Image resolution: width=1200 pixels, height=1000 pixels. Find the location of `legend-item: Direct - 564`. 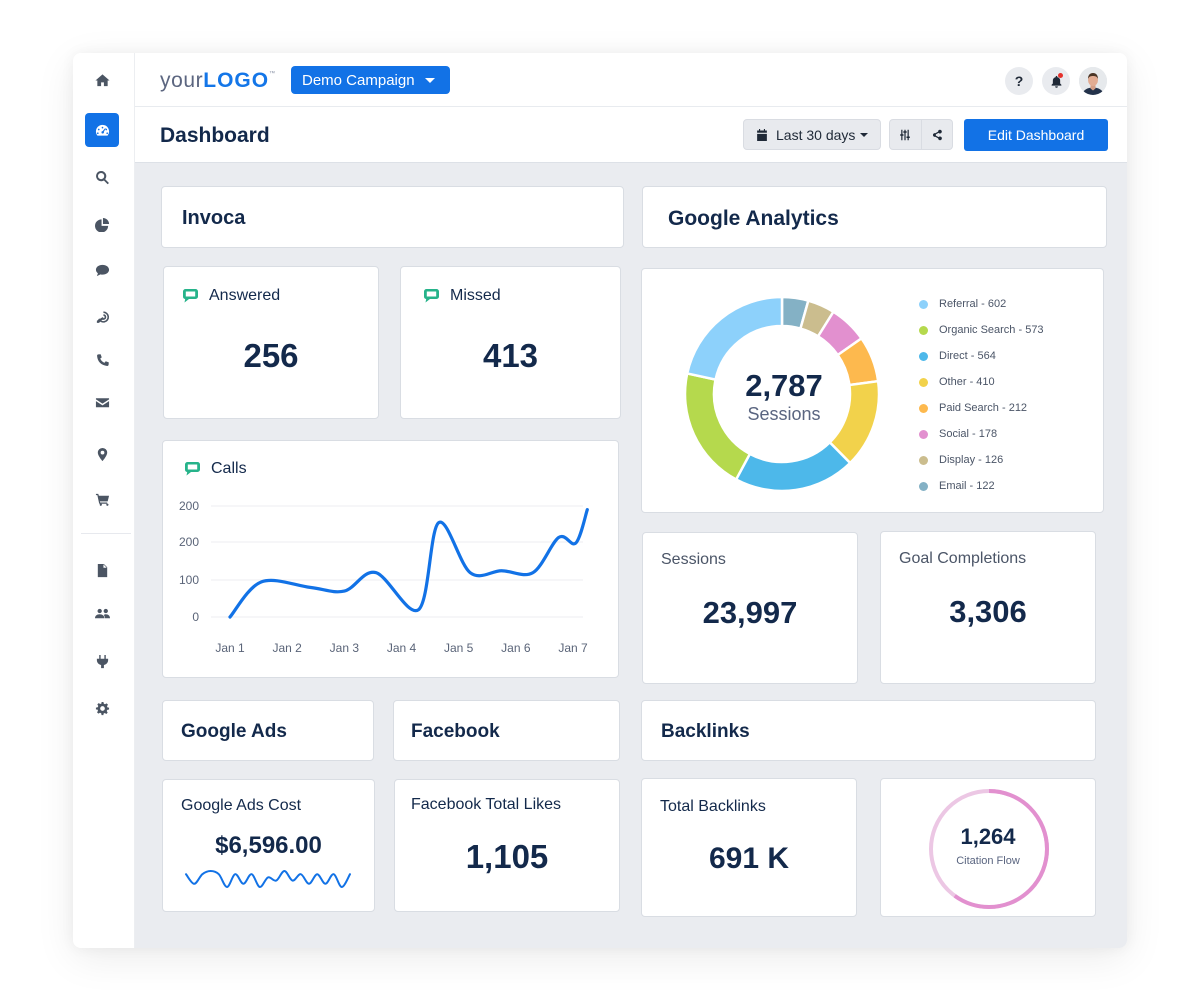

legend-item: Direct - 564 is located at coordinates (981, 356).